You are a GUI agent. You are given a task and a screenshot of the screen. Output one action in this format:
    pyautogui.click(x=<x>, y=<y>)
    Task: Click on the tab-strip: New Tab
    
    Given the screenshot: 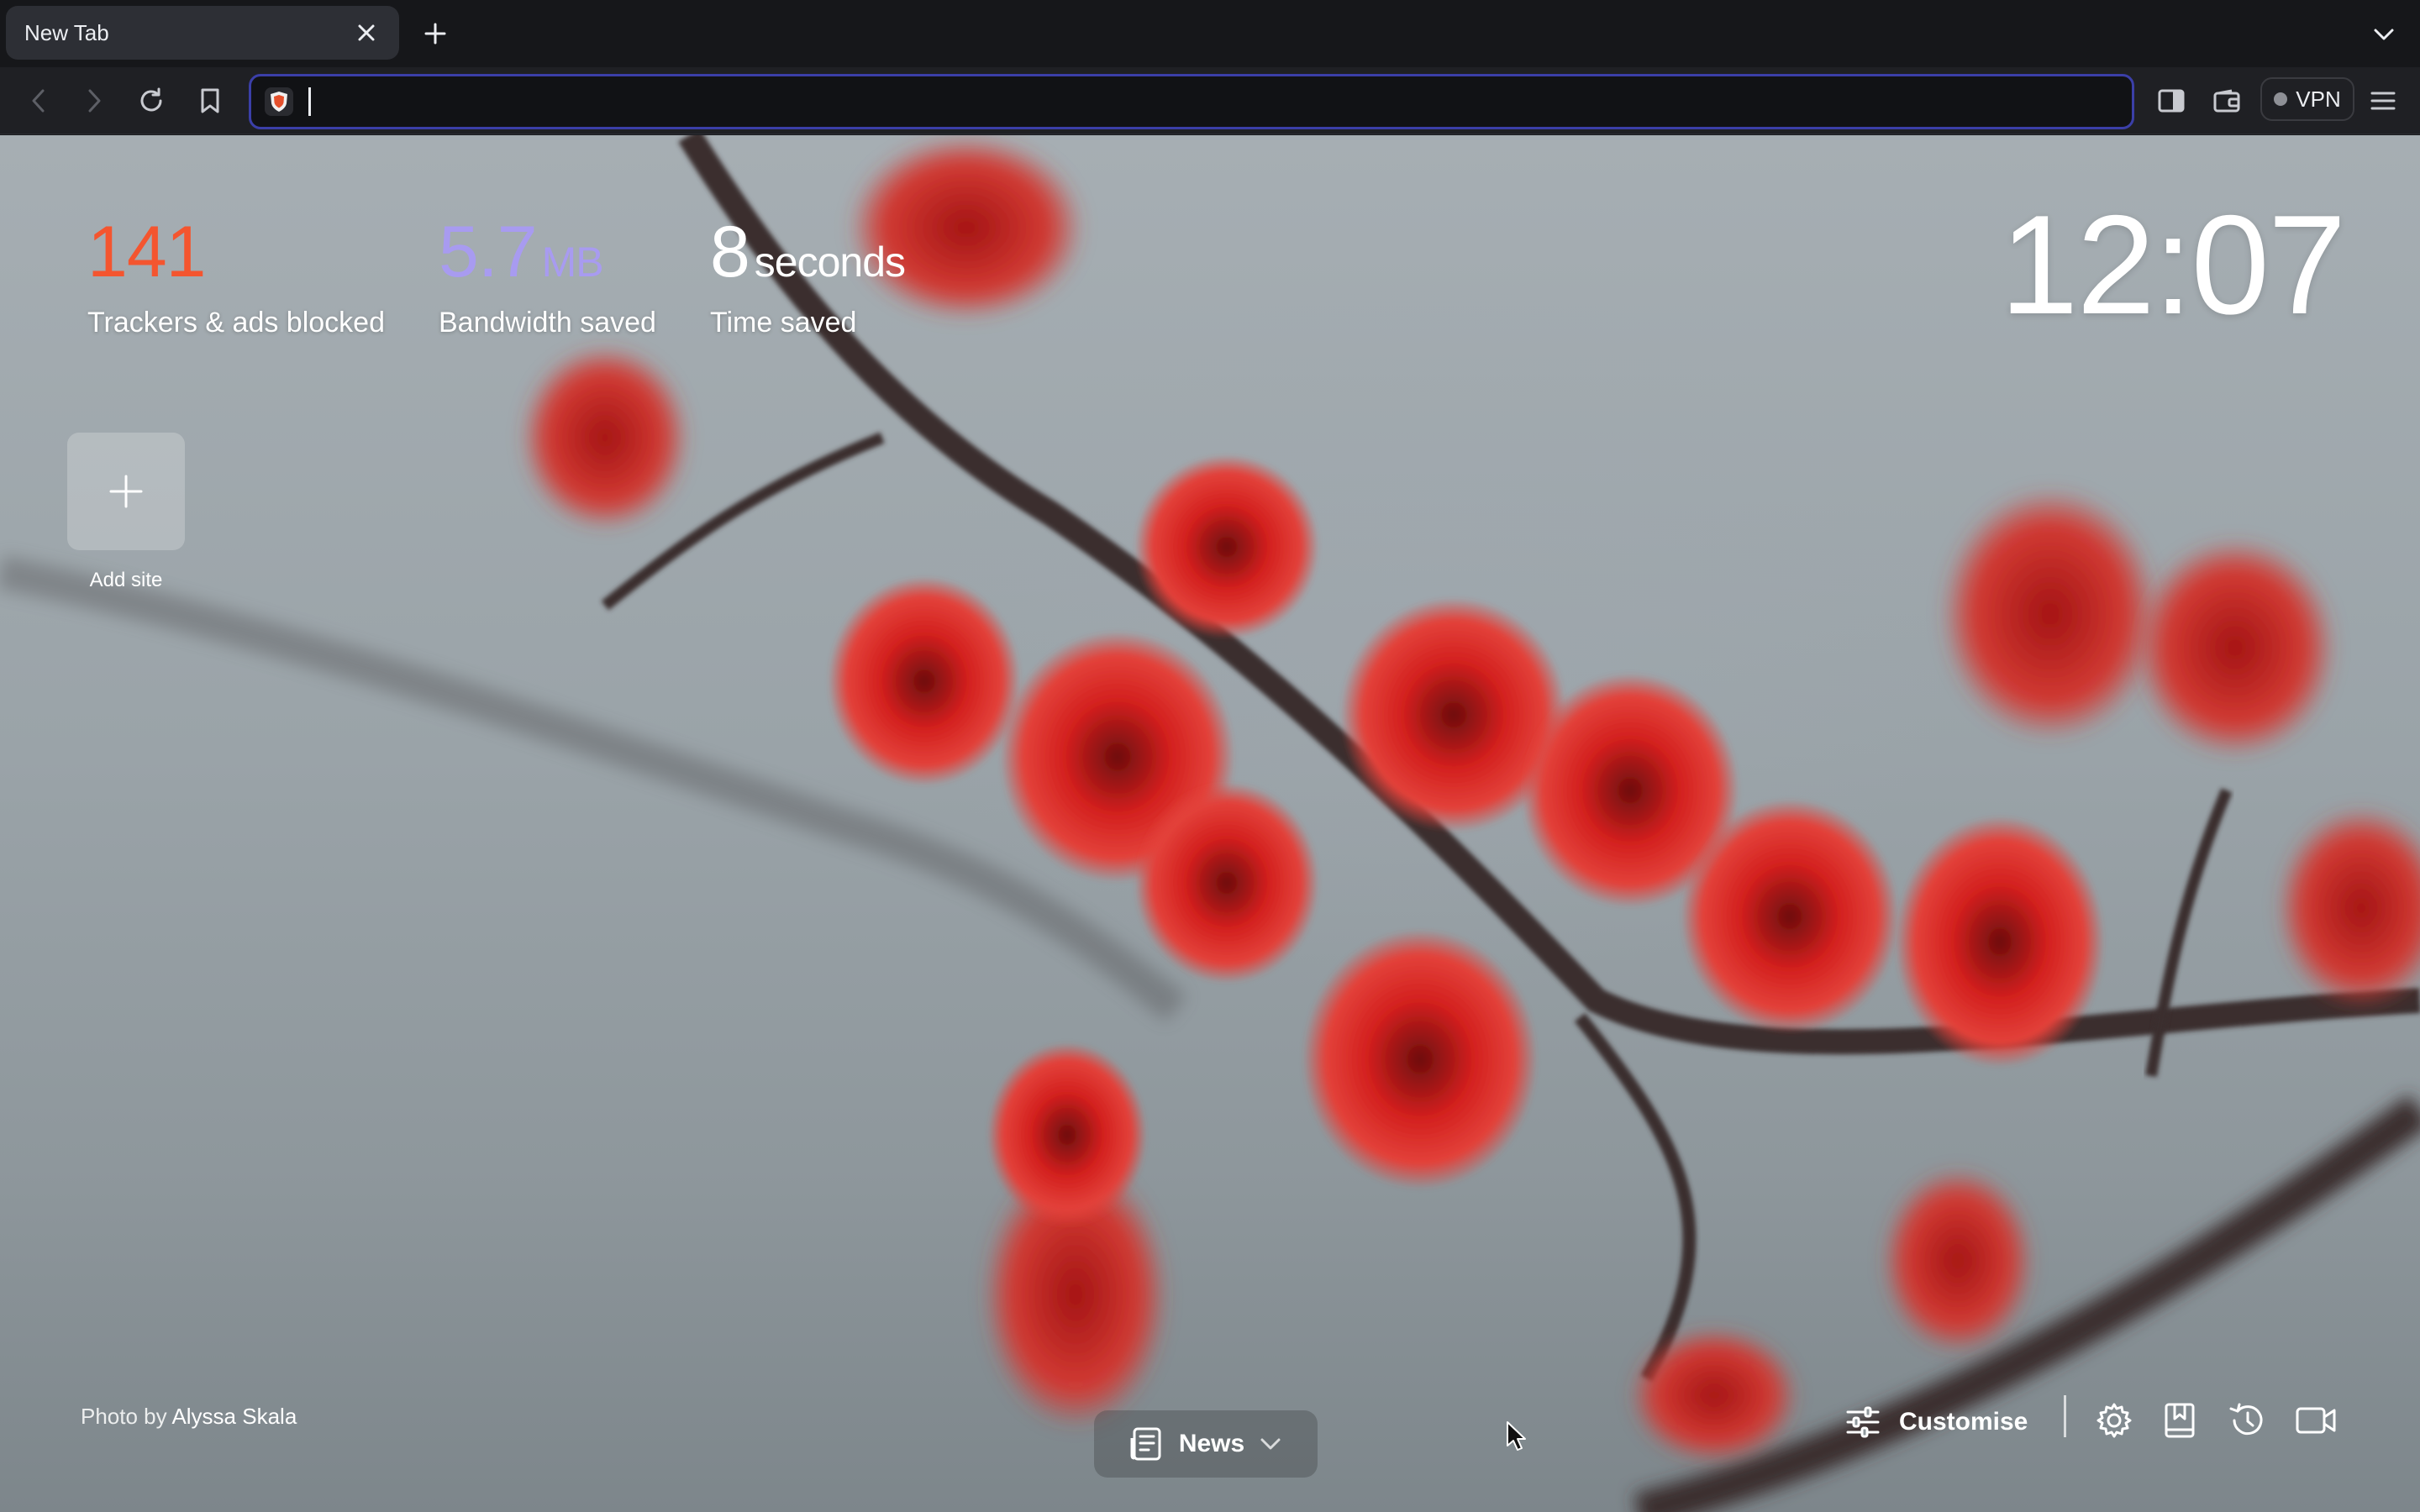 What is the action you would take?
    pyautogui.click(x=1210, y=33)
    